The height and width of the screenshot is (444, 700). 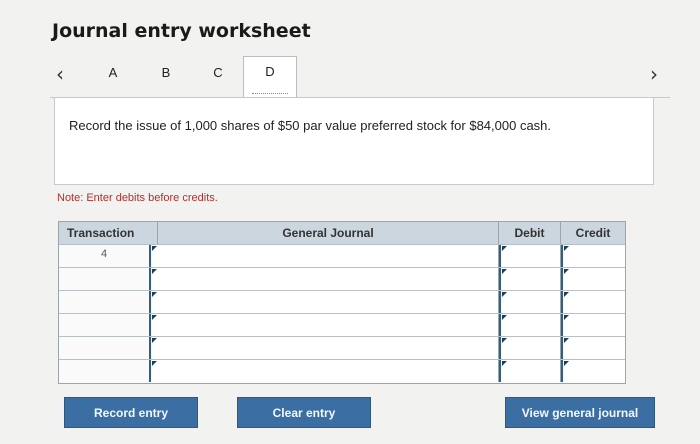 I want to click on tab-d: D, so click(x=270, y=77).